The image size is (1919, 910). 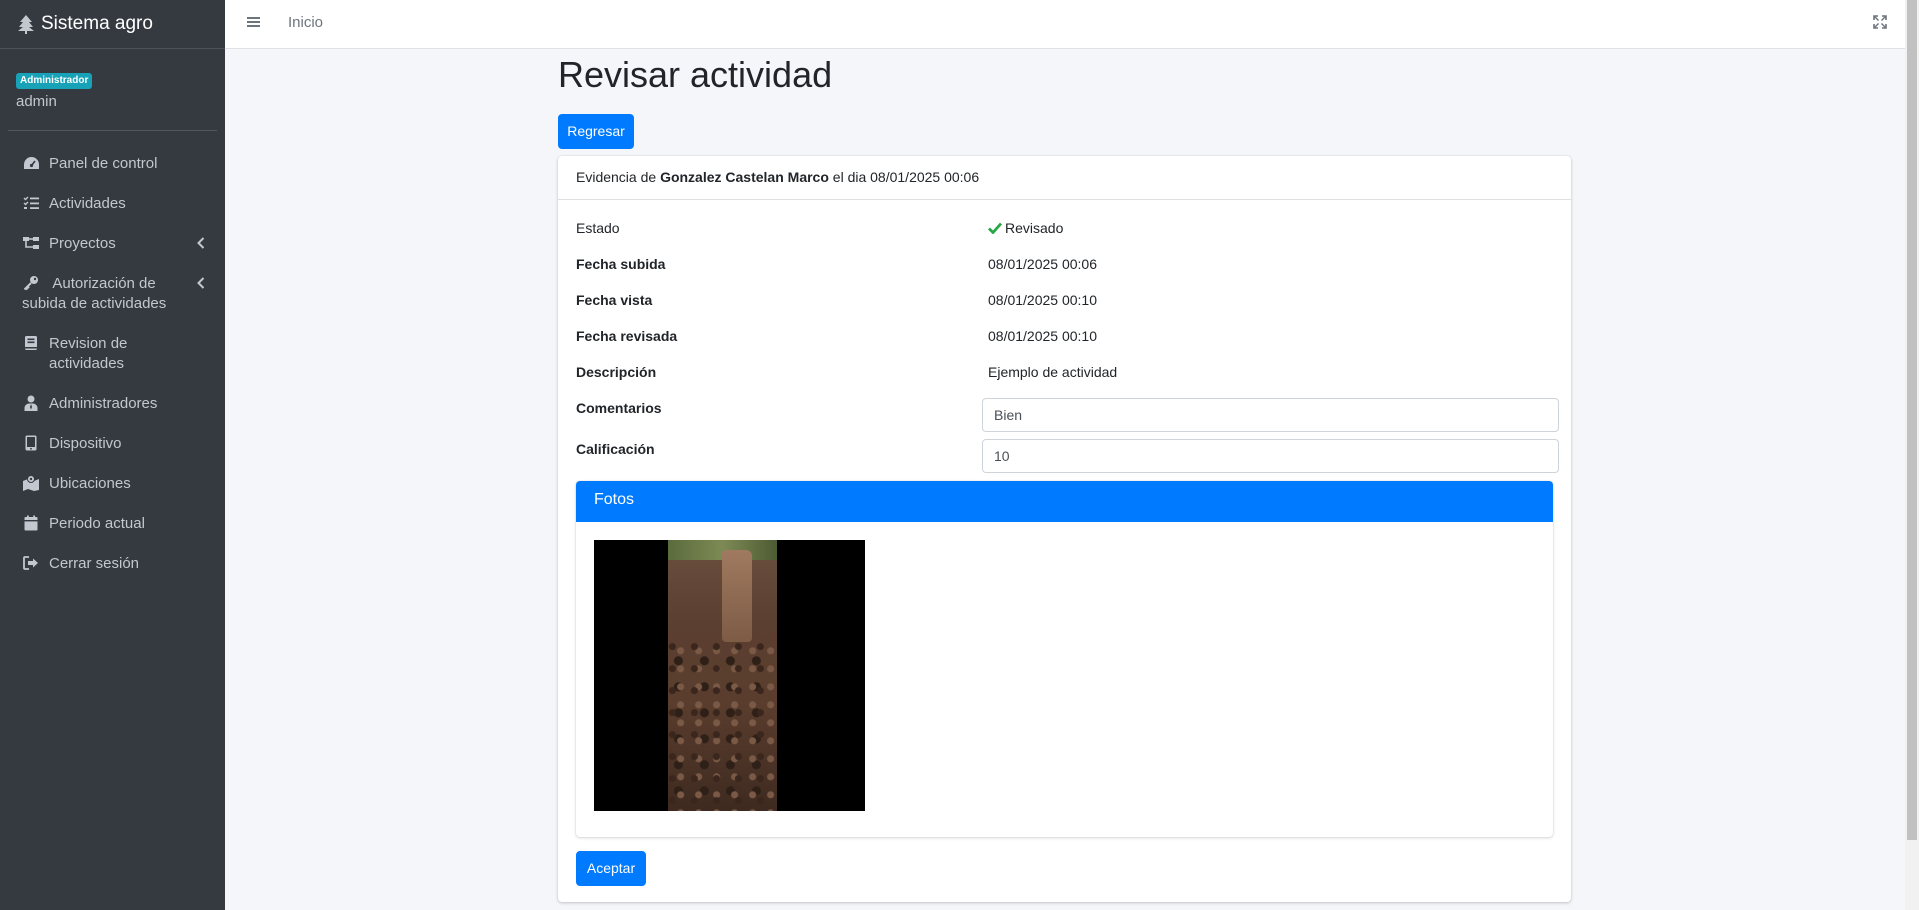 I want to click on sidebar-item-panel-de-control: Panel de control, so click(x=112, y=164).